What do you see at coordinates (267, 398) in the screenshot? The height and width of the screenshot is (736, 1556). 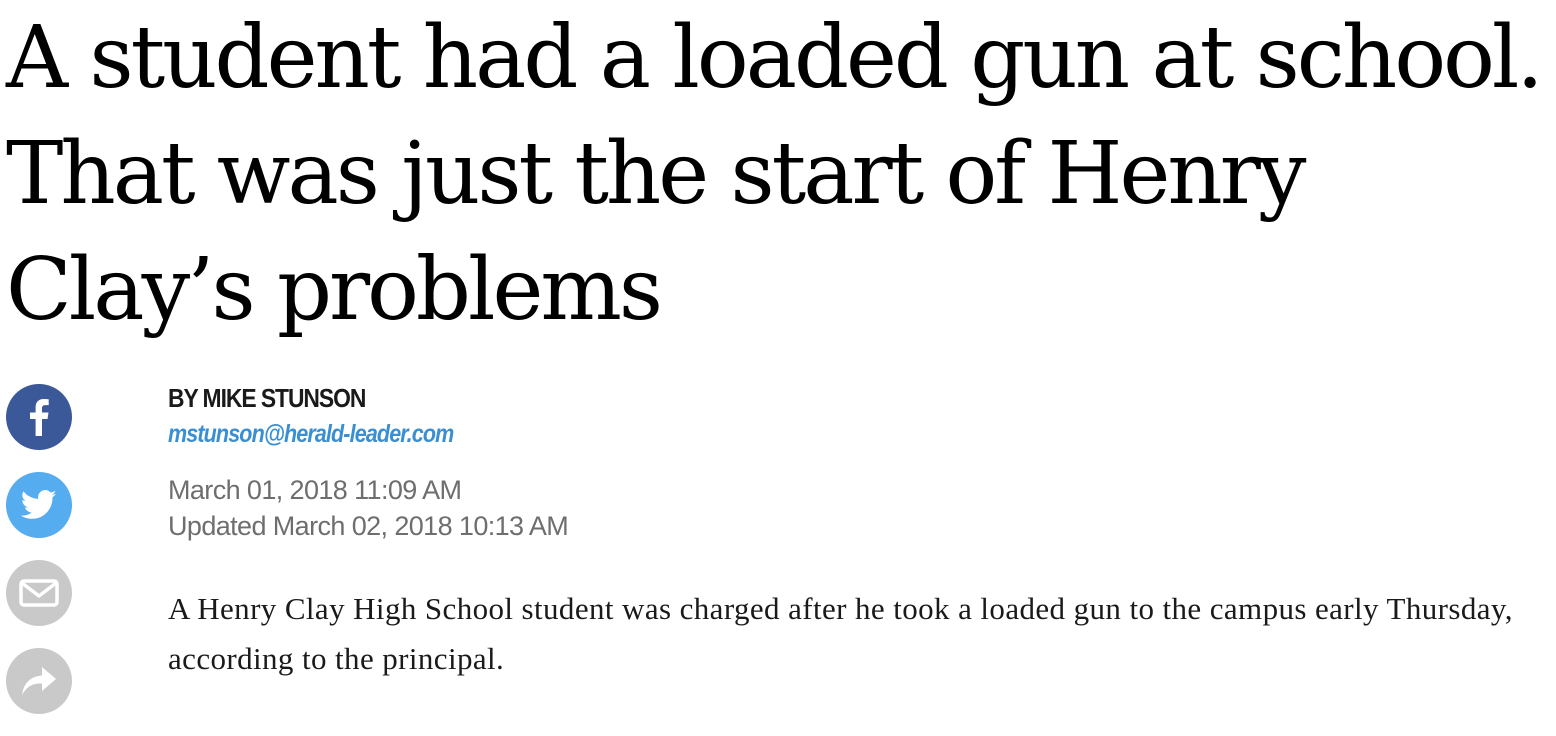 I see `author-byline: BY MIKE STUNSON` at bounding box center [267, 398].